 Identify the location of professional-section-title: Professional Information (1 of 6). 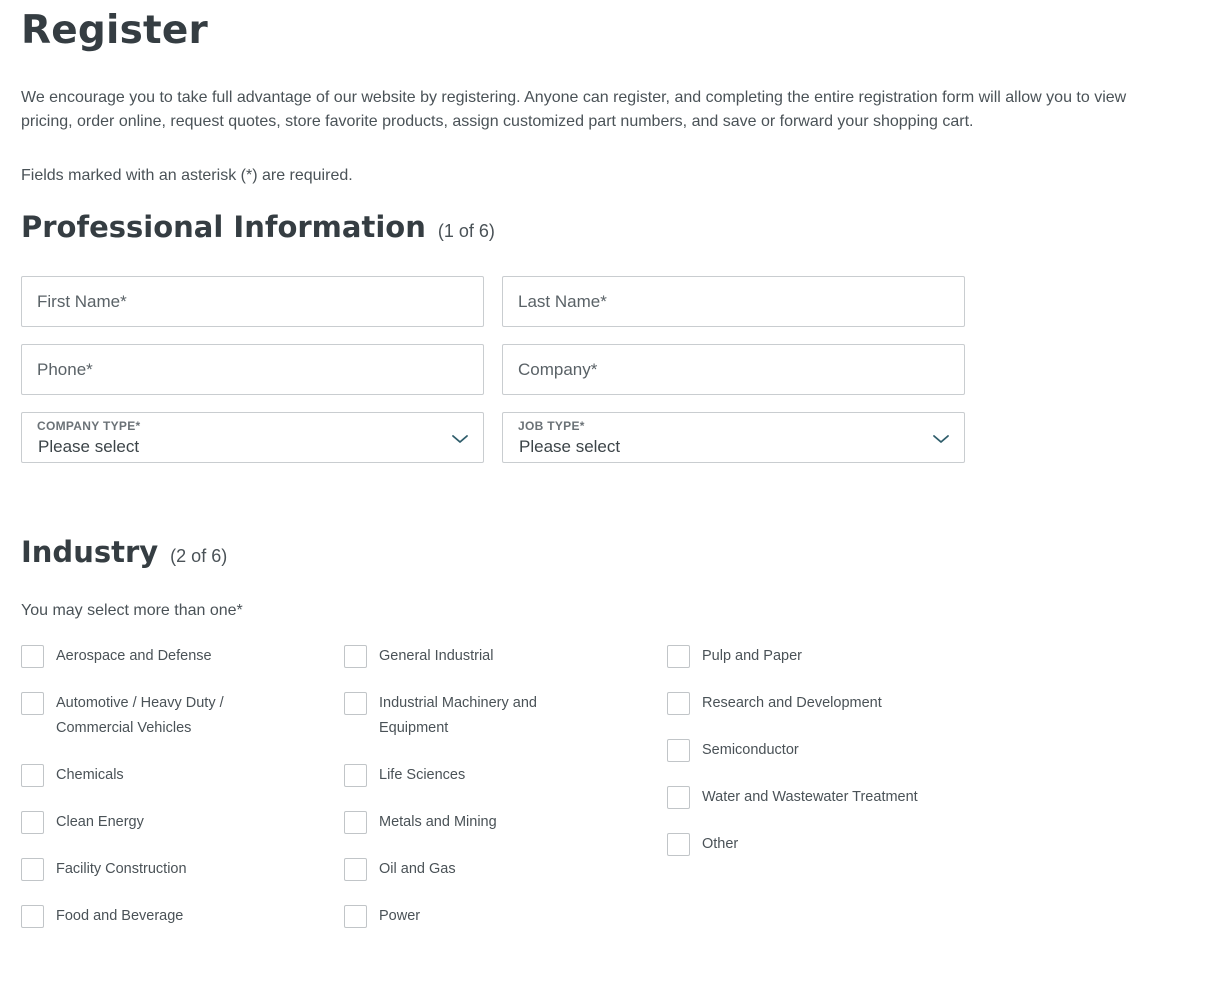
(258, 227).